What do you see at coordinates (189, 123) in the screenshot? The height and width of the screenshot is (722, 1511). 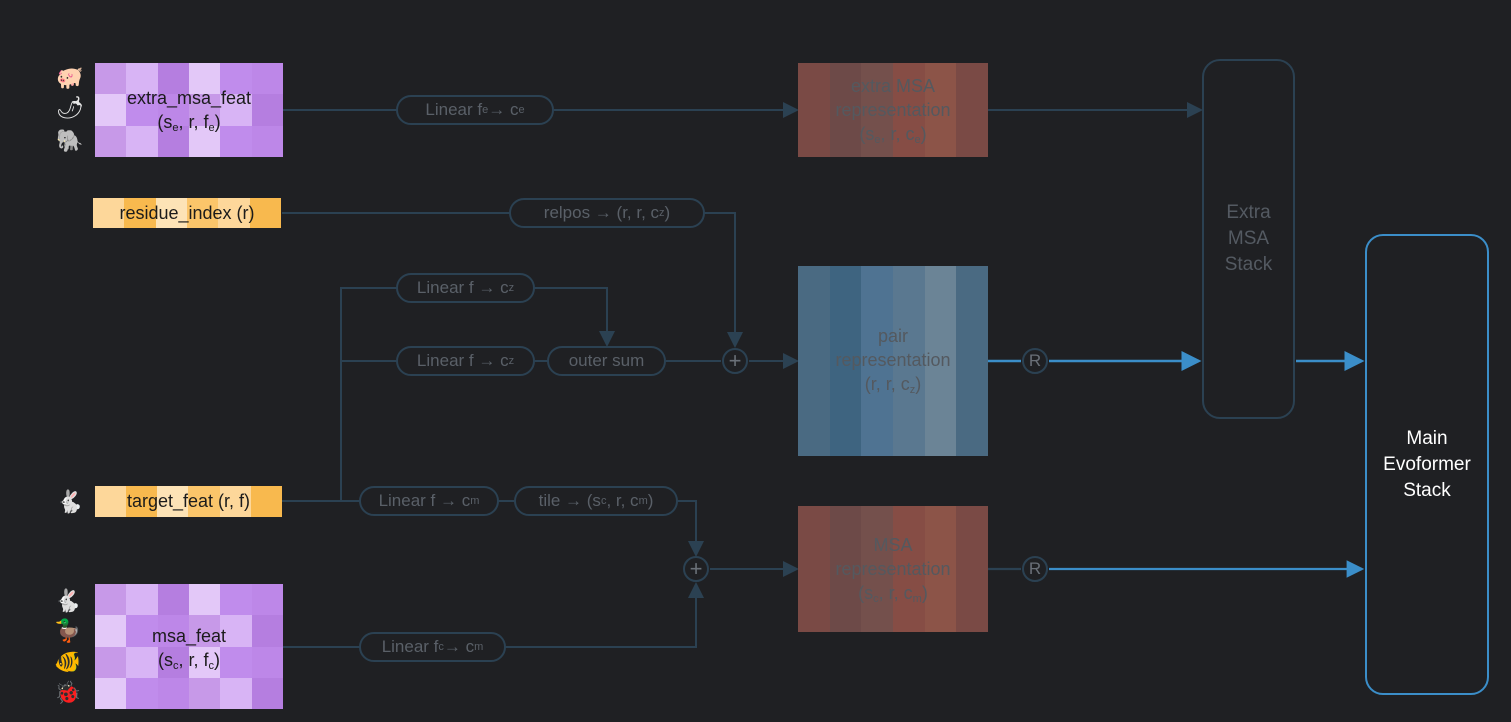 I see `extra-msa-feat-dims: (se, r, fe)` at bounding box center [189, 123].